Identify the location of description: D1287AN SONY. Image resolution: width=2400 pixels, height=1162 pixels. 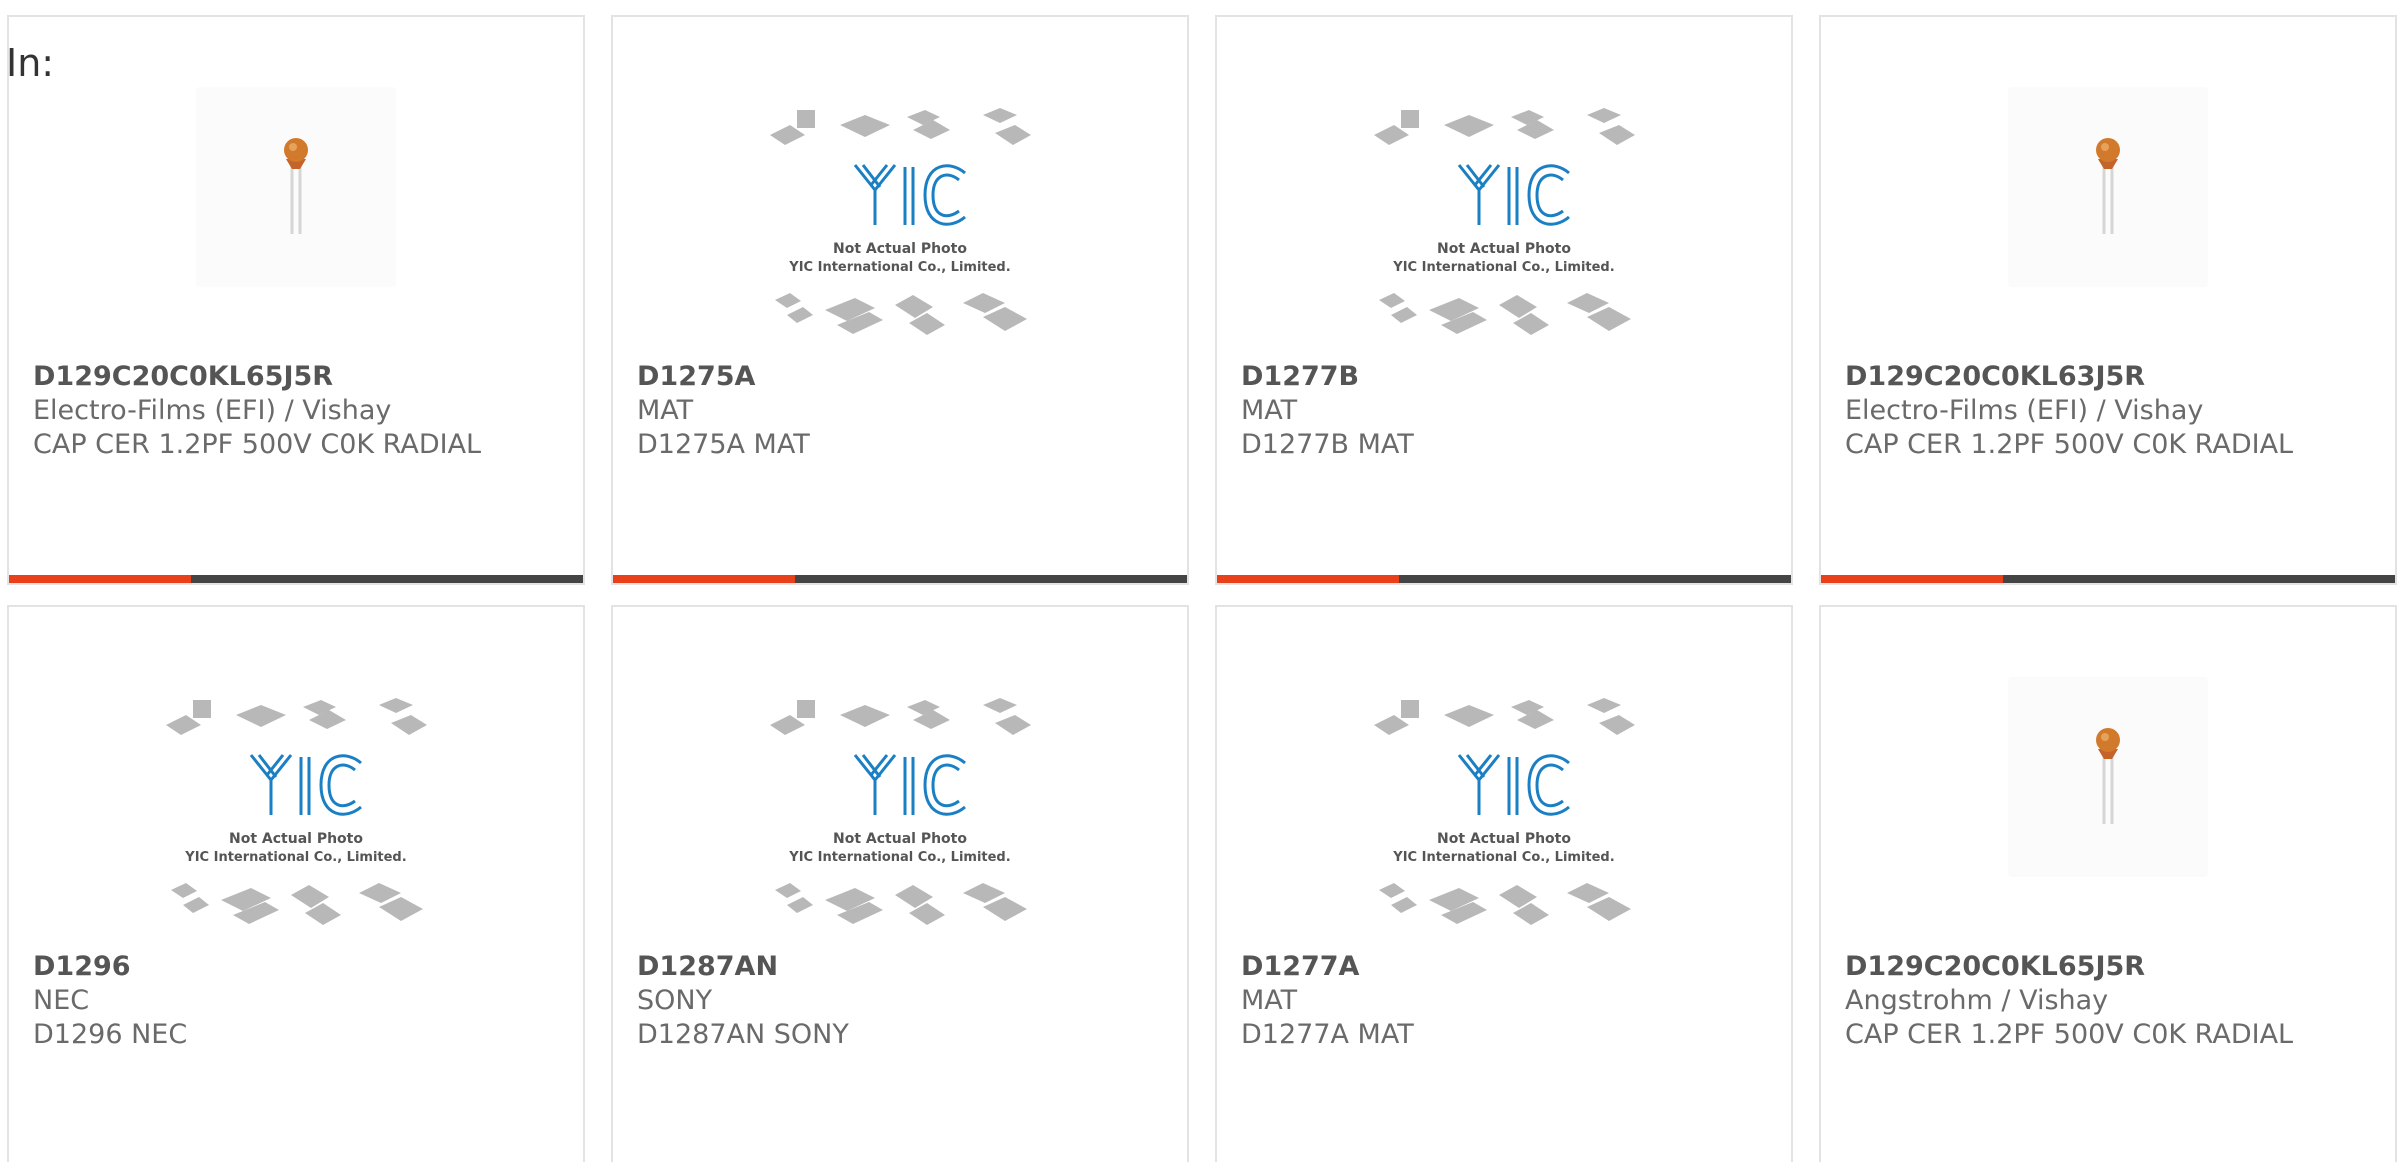
(743, 1034).